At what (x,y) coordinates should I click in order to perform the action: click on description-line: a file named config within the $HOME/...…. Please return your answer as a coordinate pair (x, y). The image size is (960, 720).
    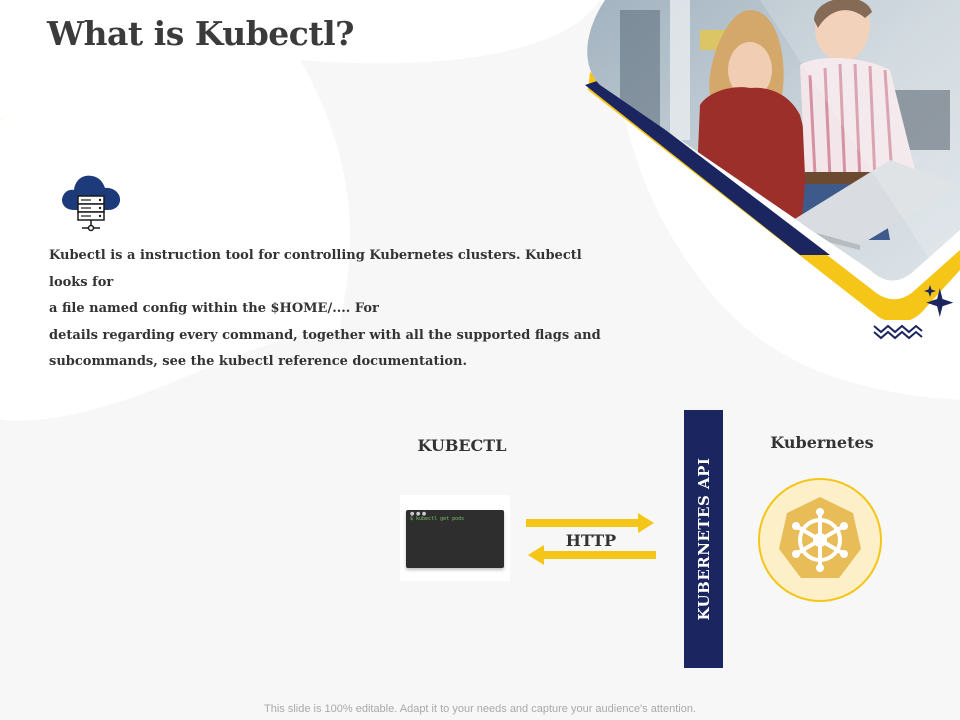
    Looking at the image, I should click on (214, 308).